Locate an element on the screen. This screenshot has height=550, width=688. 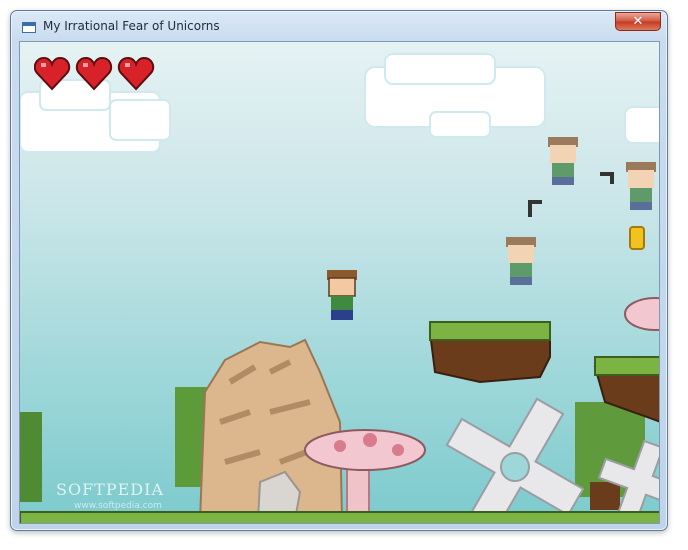
rock-formation is located at coordinates (271, 429).